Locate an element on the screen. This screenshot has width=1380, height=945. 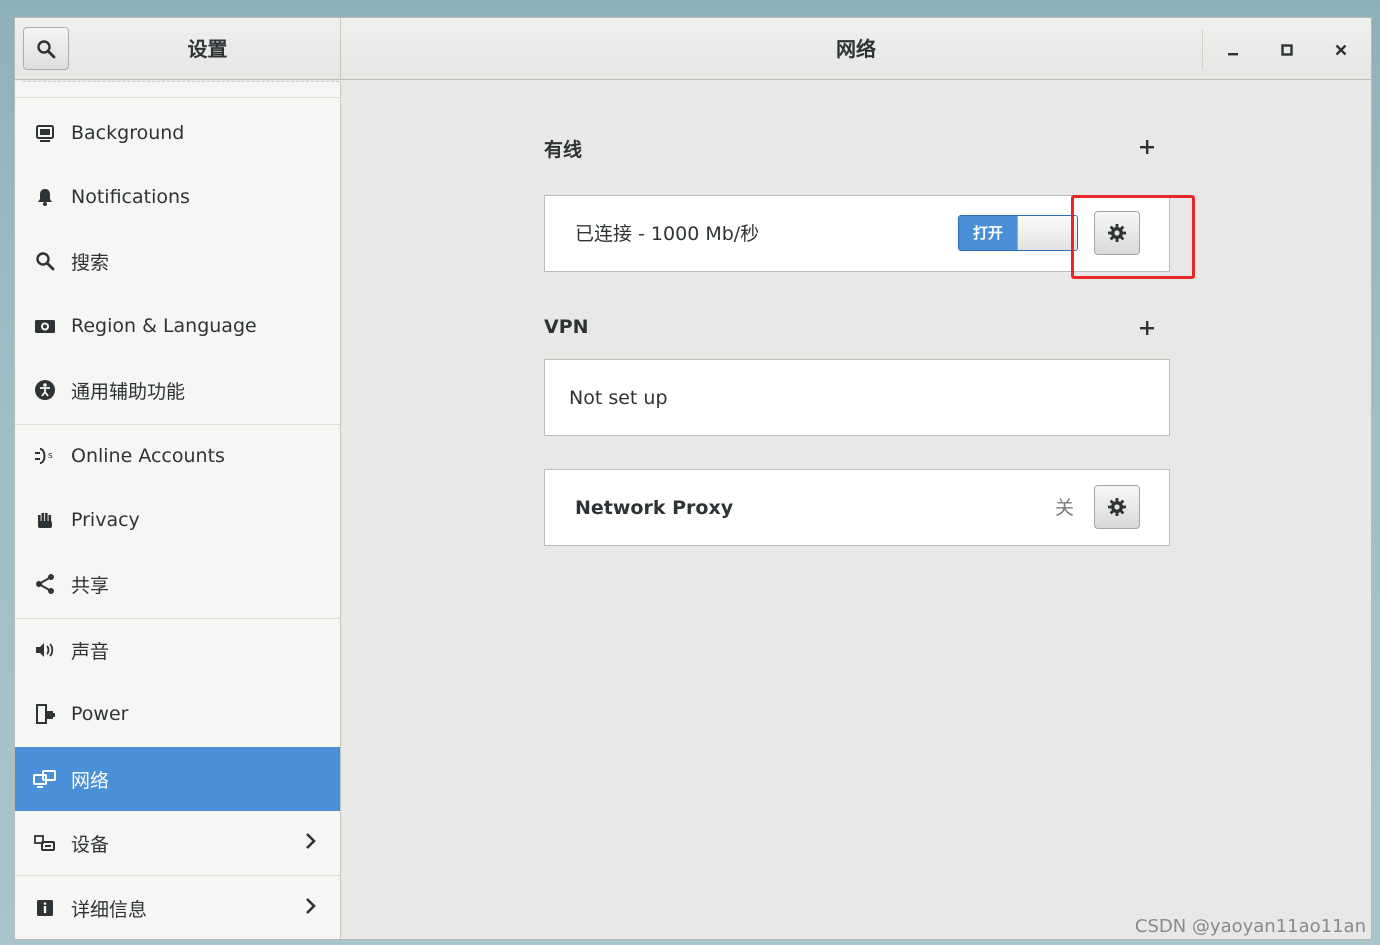
proxy-settings-button is located at coordinates (1117, 507).